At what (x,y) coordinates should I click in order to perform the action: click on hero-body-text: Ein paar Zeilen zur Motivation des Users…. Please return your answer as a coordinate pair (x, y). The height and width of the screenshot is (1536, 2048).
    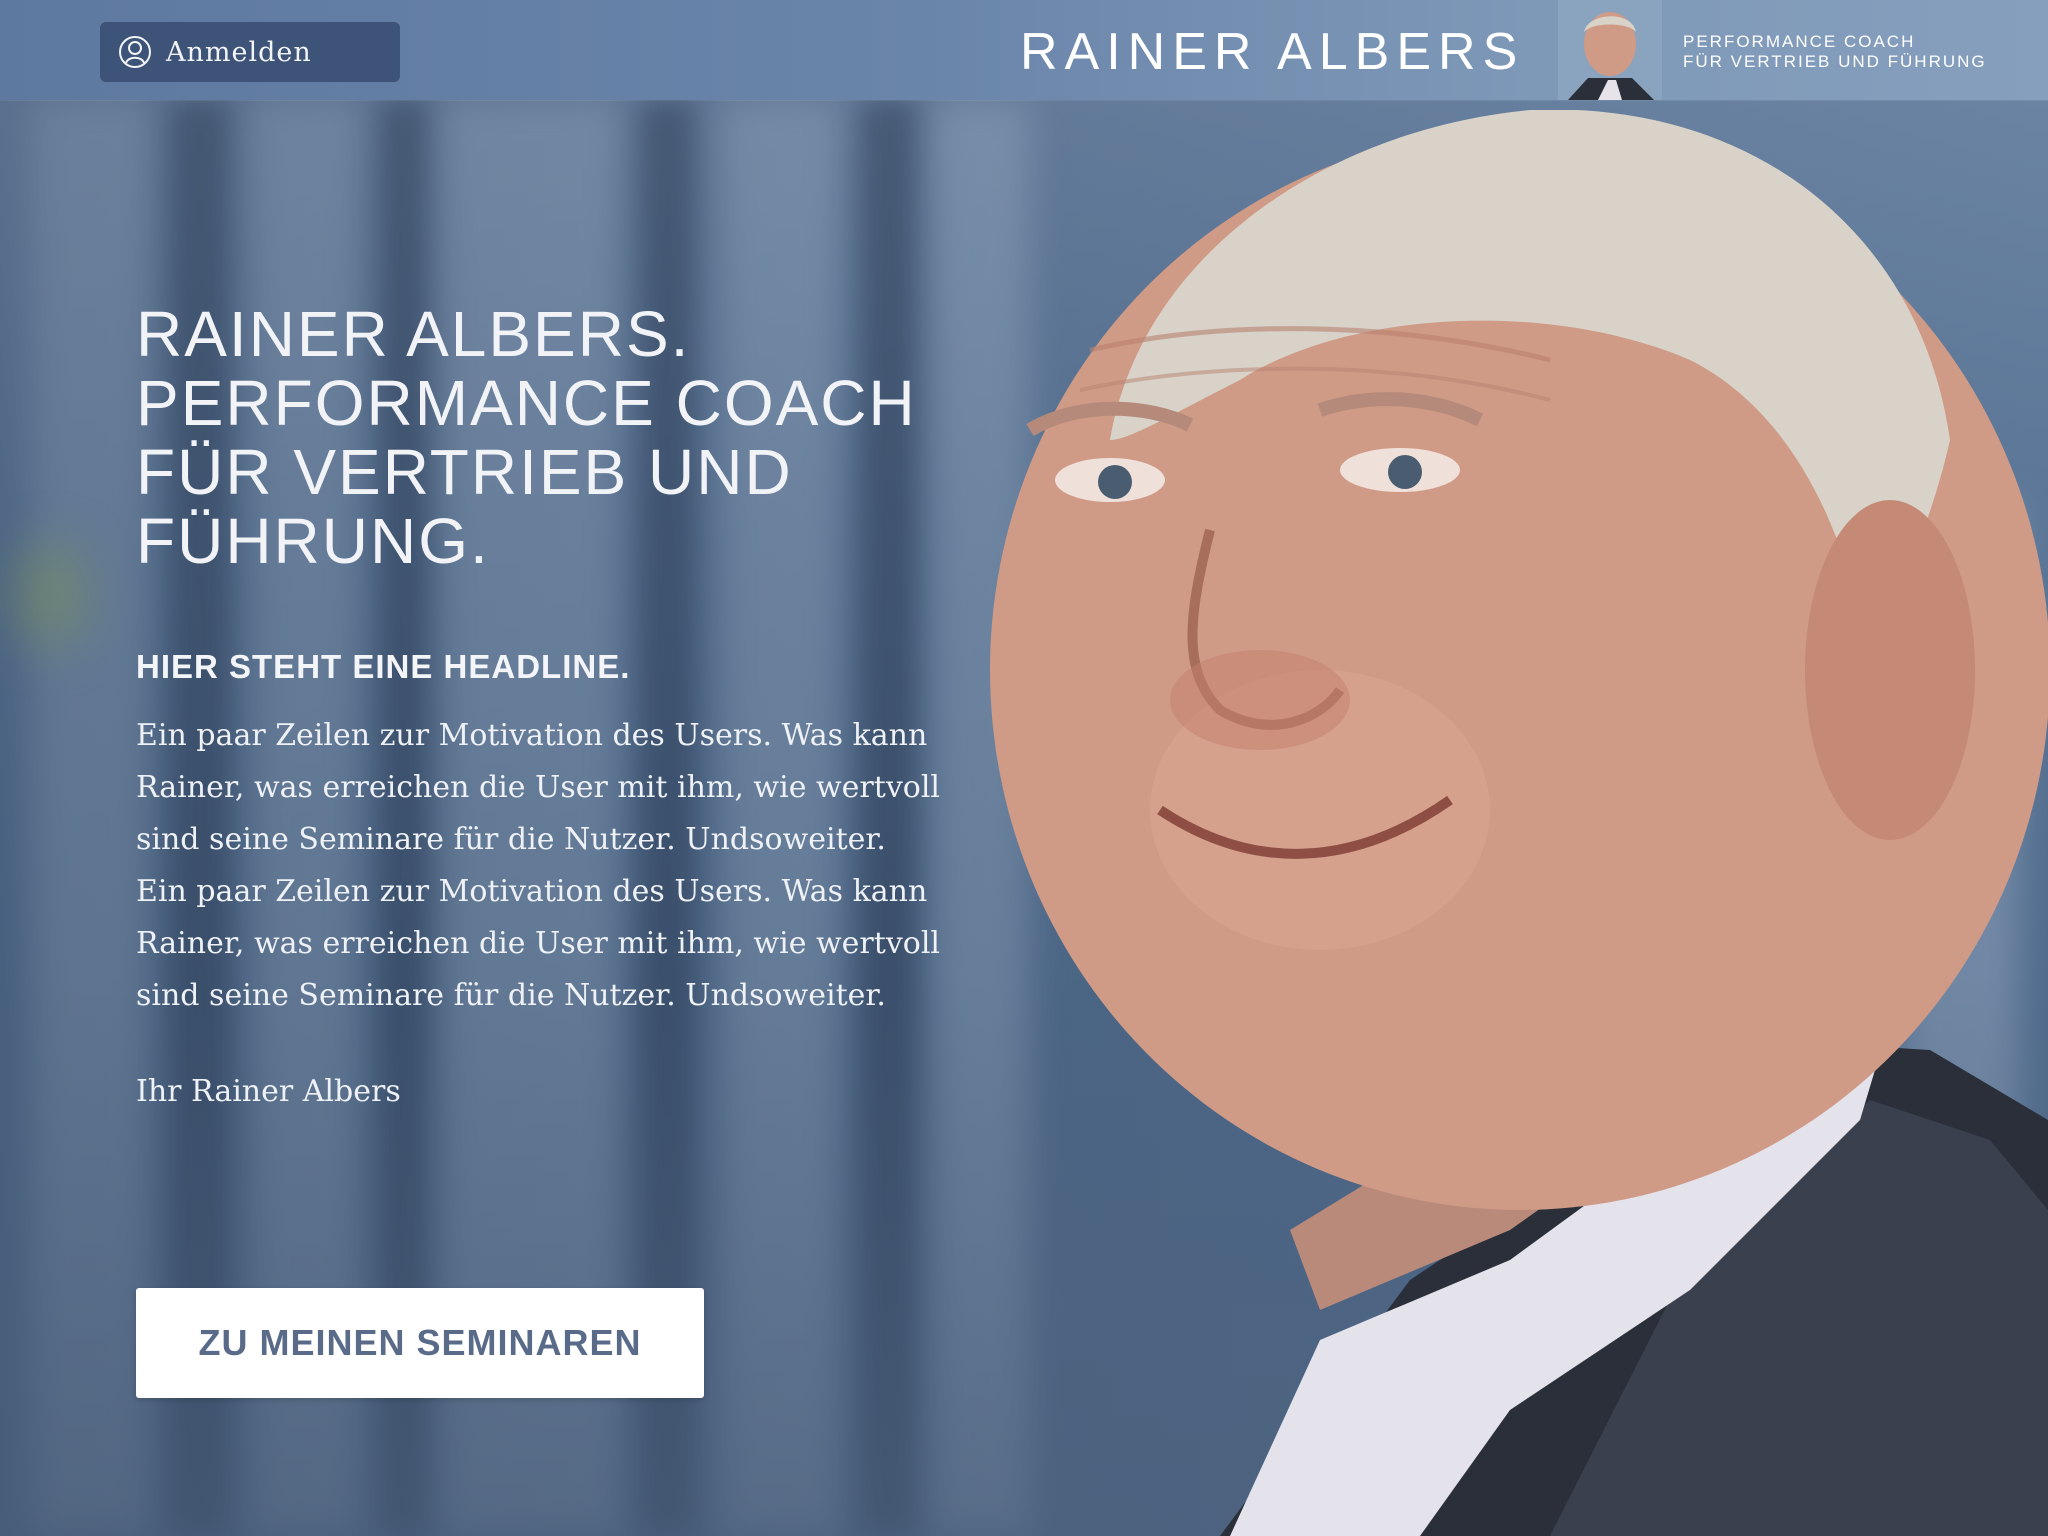
    Looking at the image, I should click on (546, 866).